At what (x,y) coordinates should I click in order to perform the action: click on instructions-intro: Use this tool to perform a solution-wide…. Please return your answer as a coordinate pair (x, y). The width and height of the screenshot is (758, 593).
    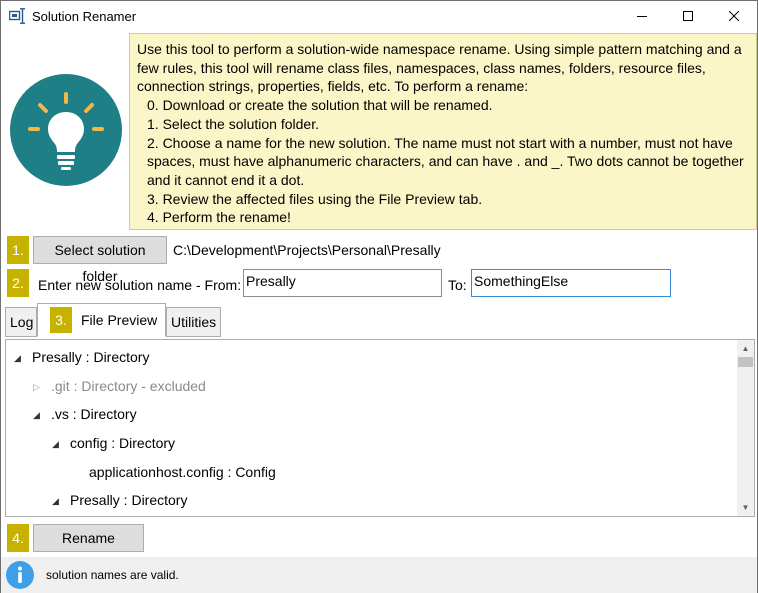
    Looking at the image, I should click on (439, 68).